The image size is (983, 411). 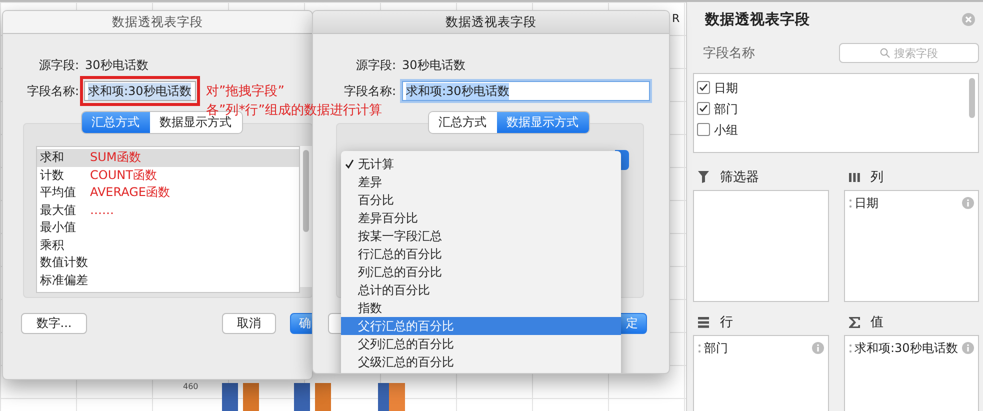 What do you see at coordinates (726, 129) in the screenshot?
I see `field-label: 小组` at bounding box center [726, 129].